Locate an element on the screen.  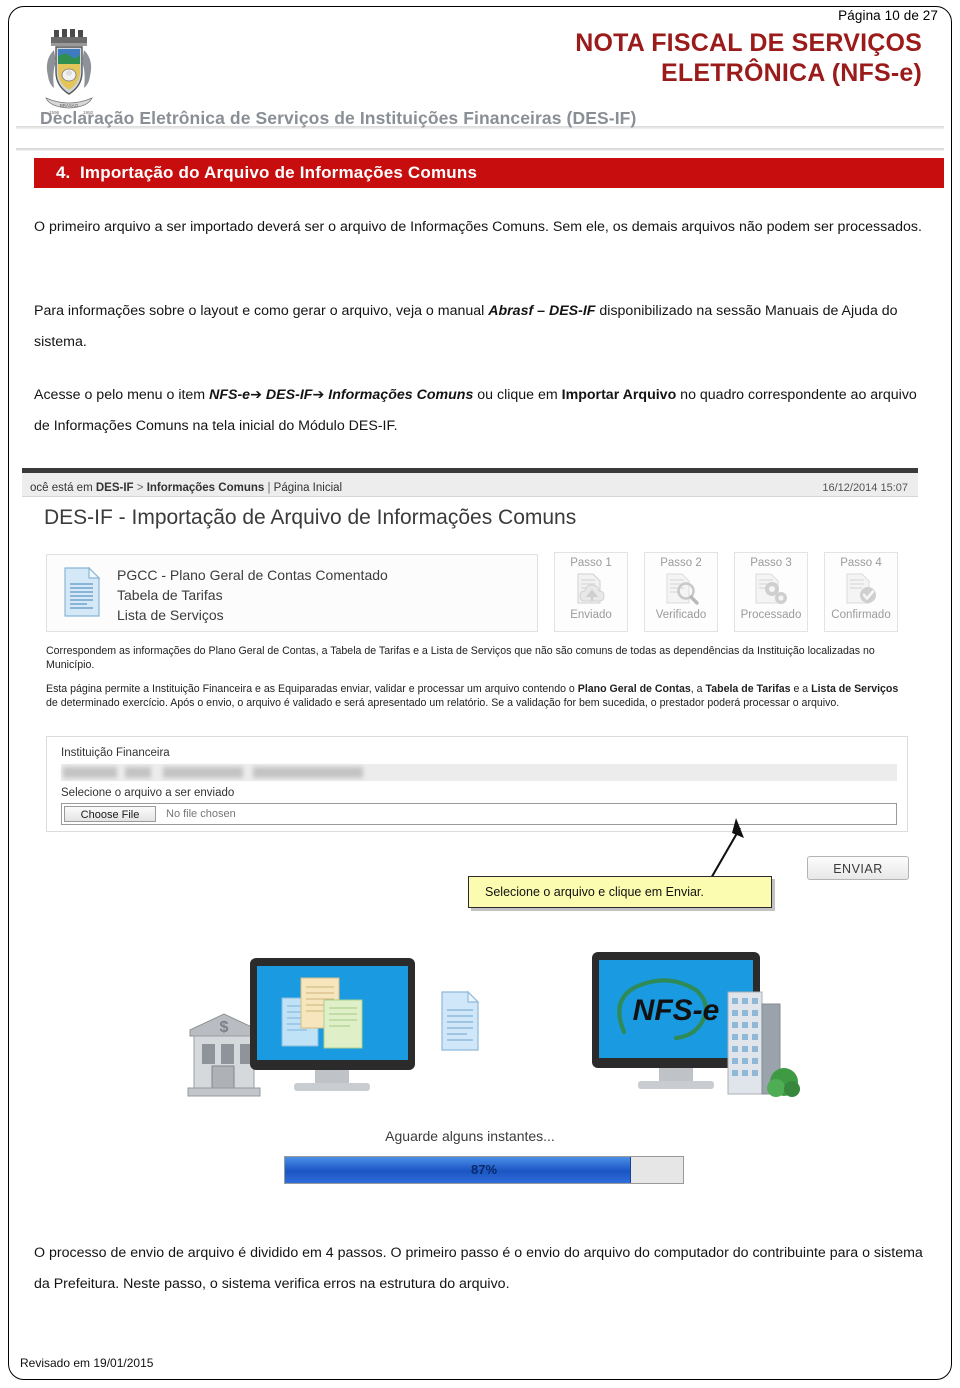
button-name-importar-arquivo: Importar Arquivo is located at coordinates (619, 395).